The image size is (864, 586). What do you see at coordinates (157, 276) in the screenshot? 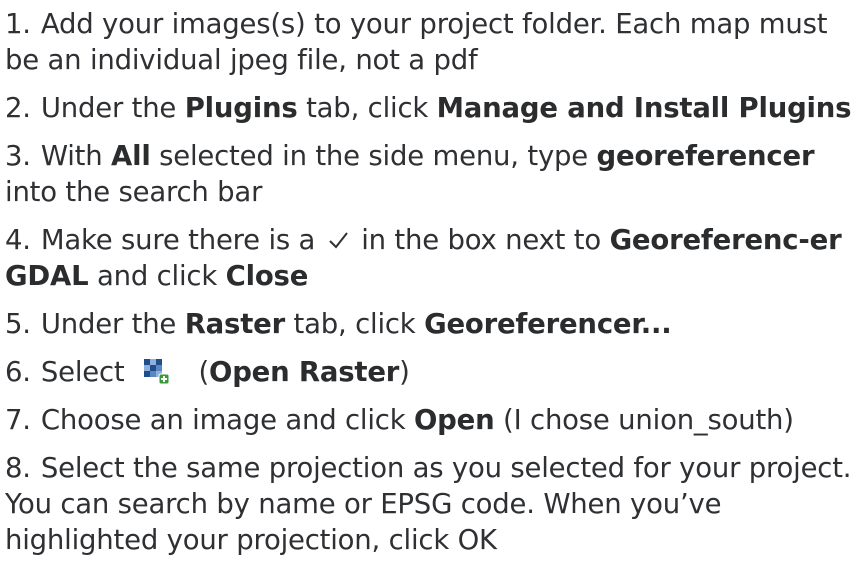
I see `step-text: and click` at bounding box center [157, 276].